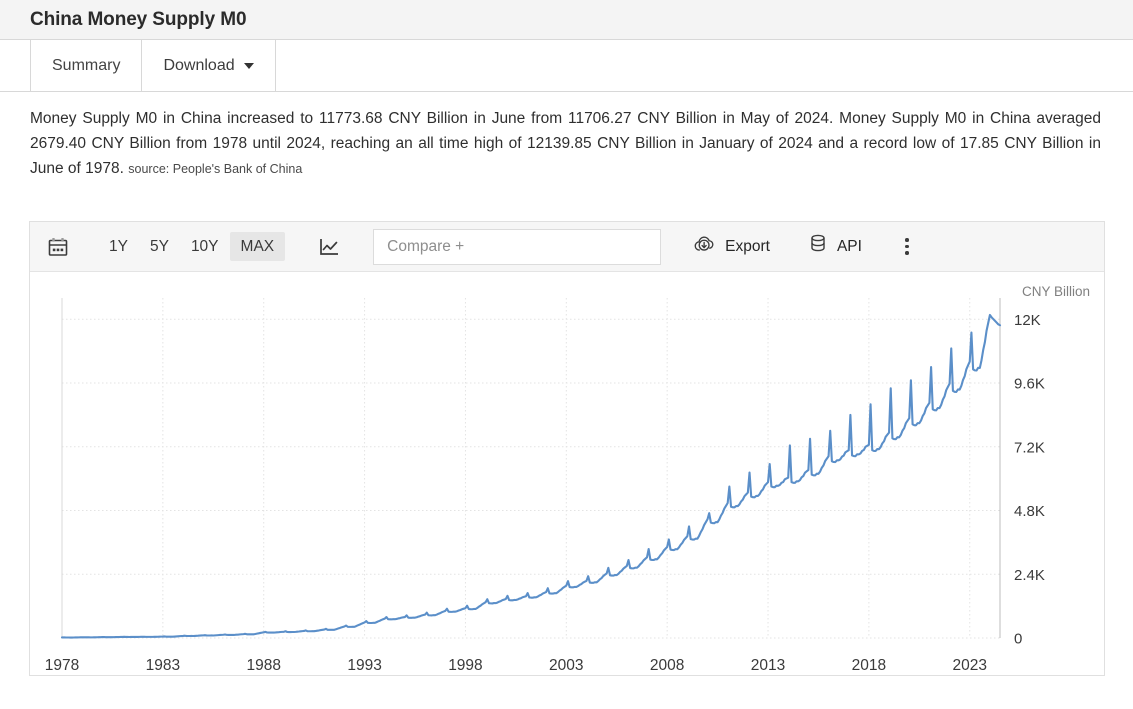  What do you see at coordinates (465, 665) in the screenshot?
I see `svg-text: 1998` at bounding box center [465, 665].